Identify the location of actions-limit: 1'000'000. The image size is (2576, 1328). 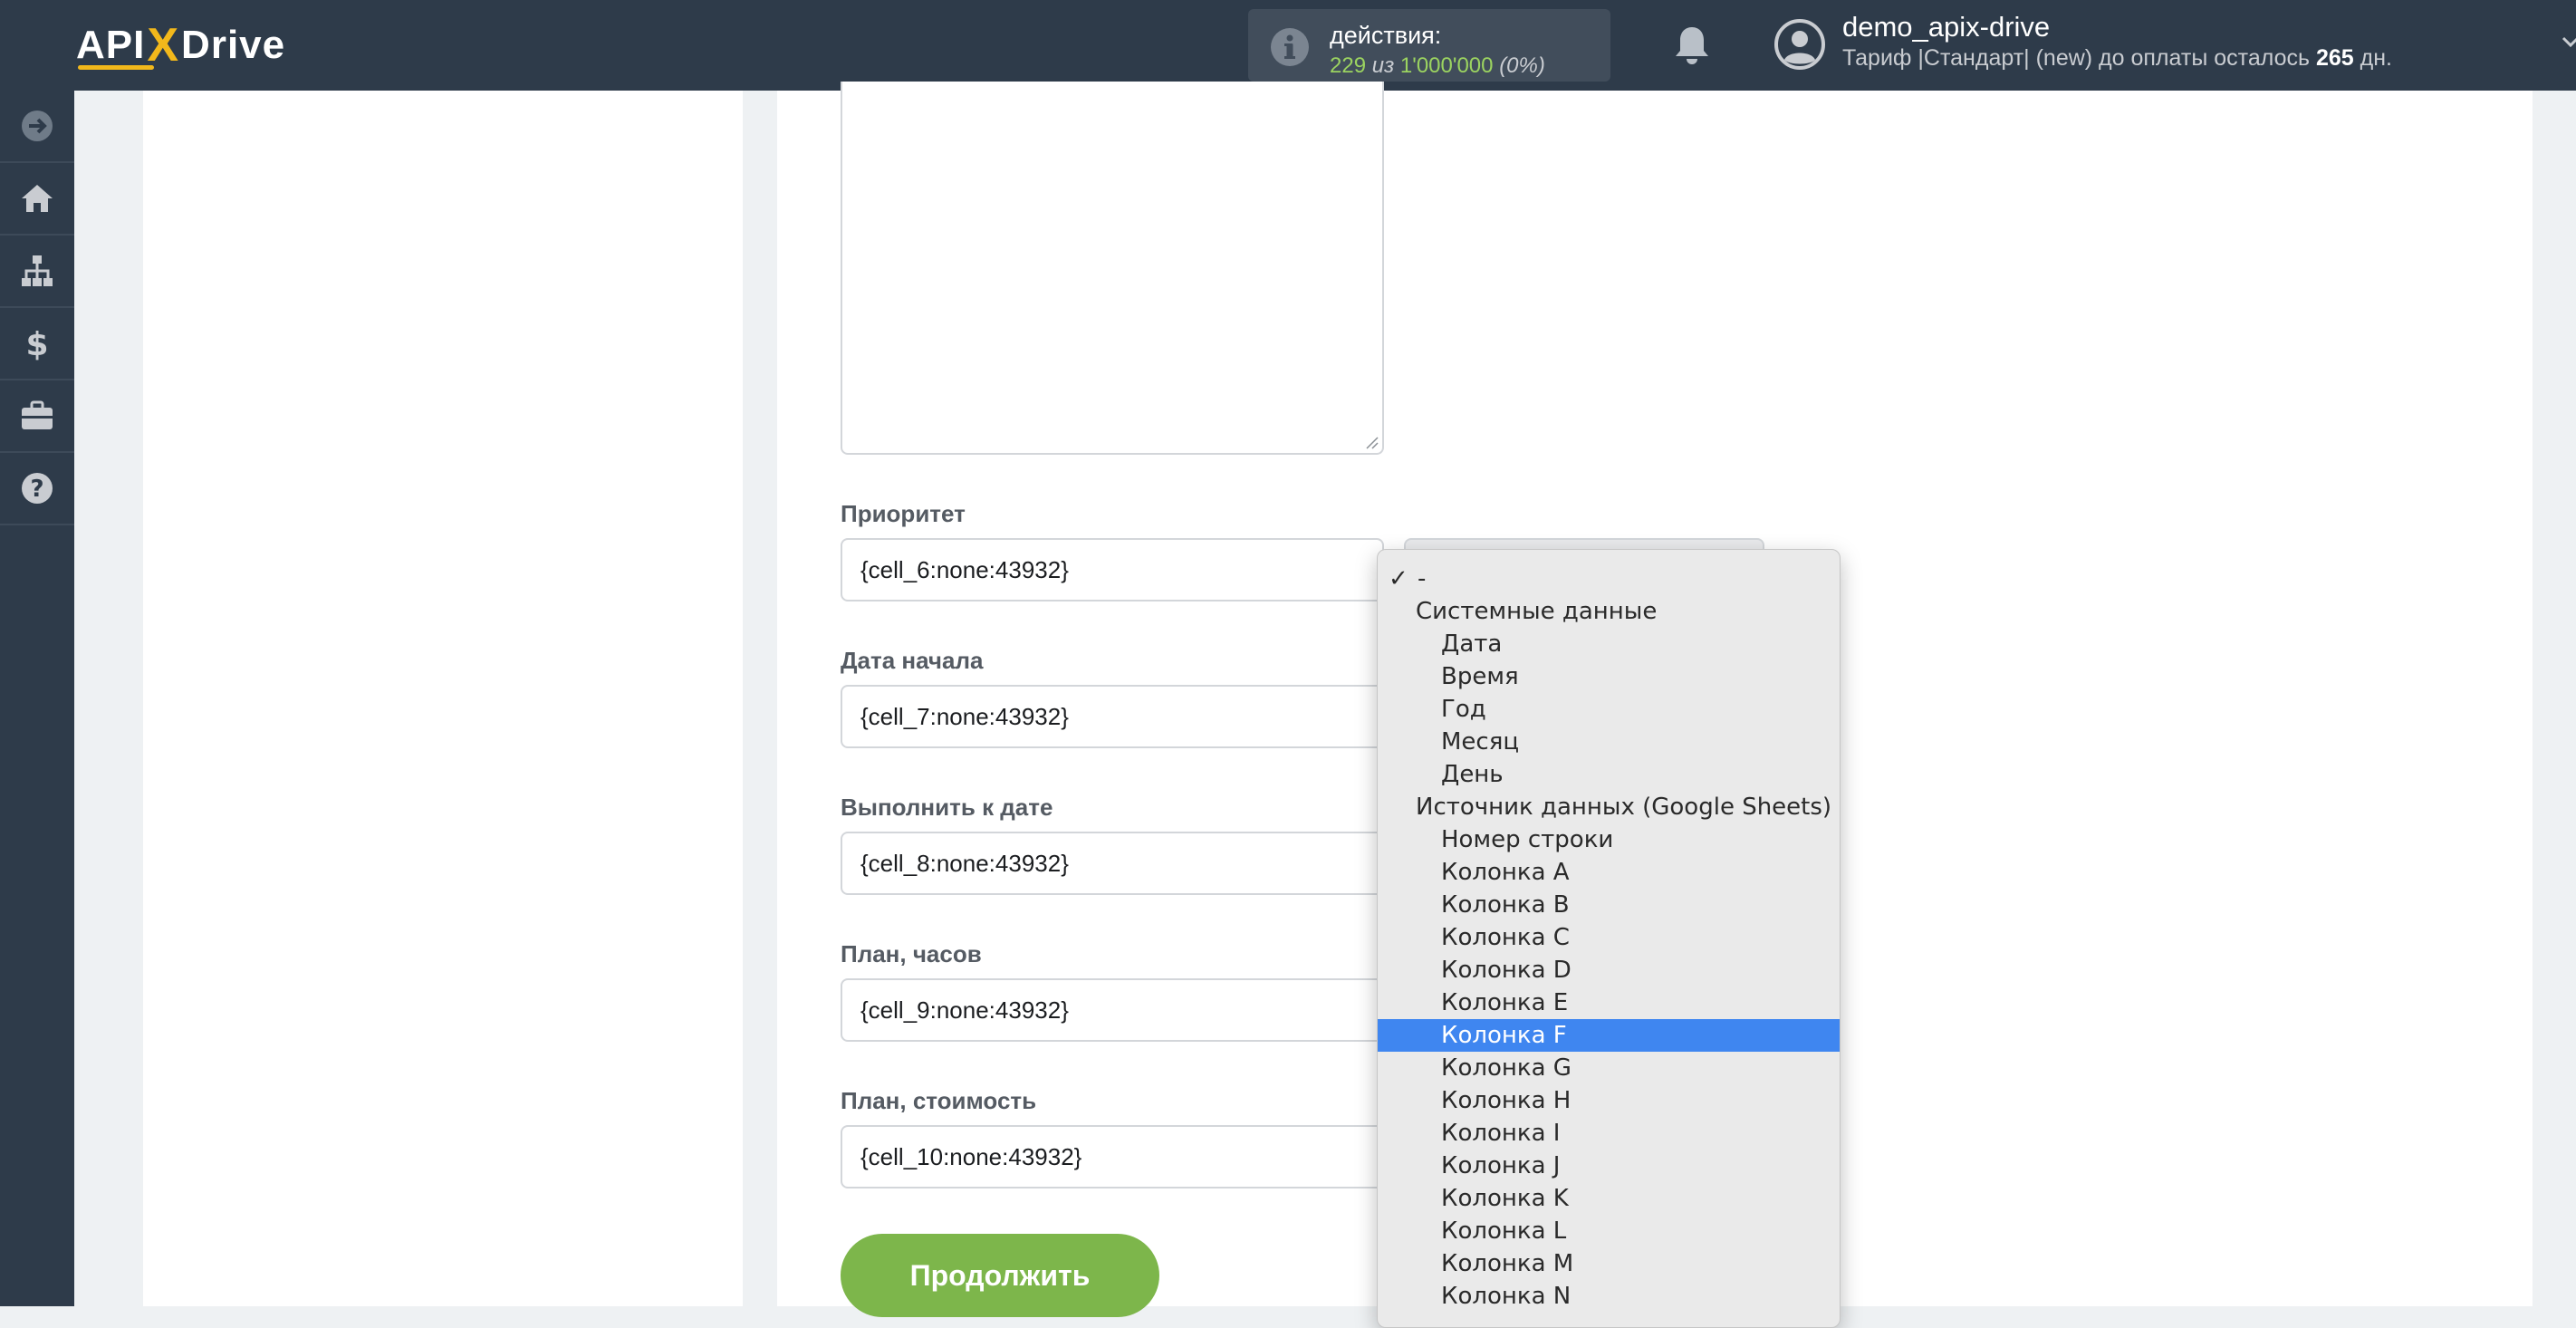
(1446, 65).